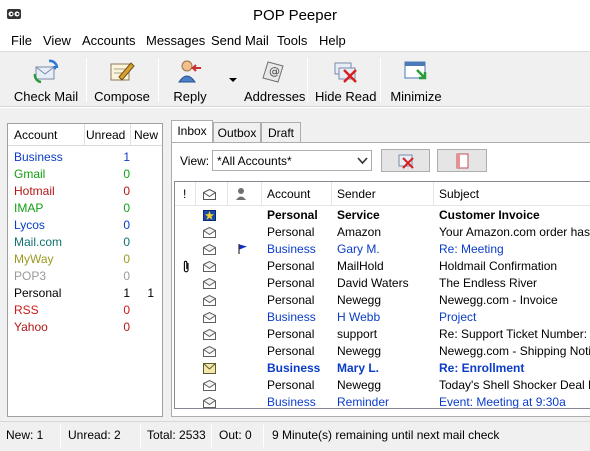  I want to click on account-name: Mail.com, so click(38, 242).